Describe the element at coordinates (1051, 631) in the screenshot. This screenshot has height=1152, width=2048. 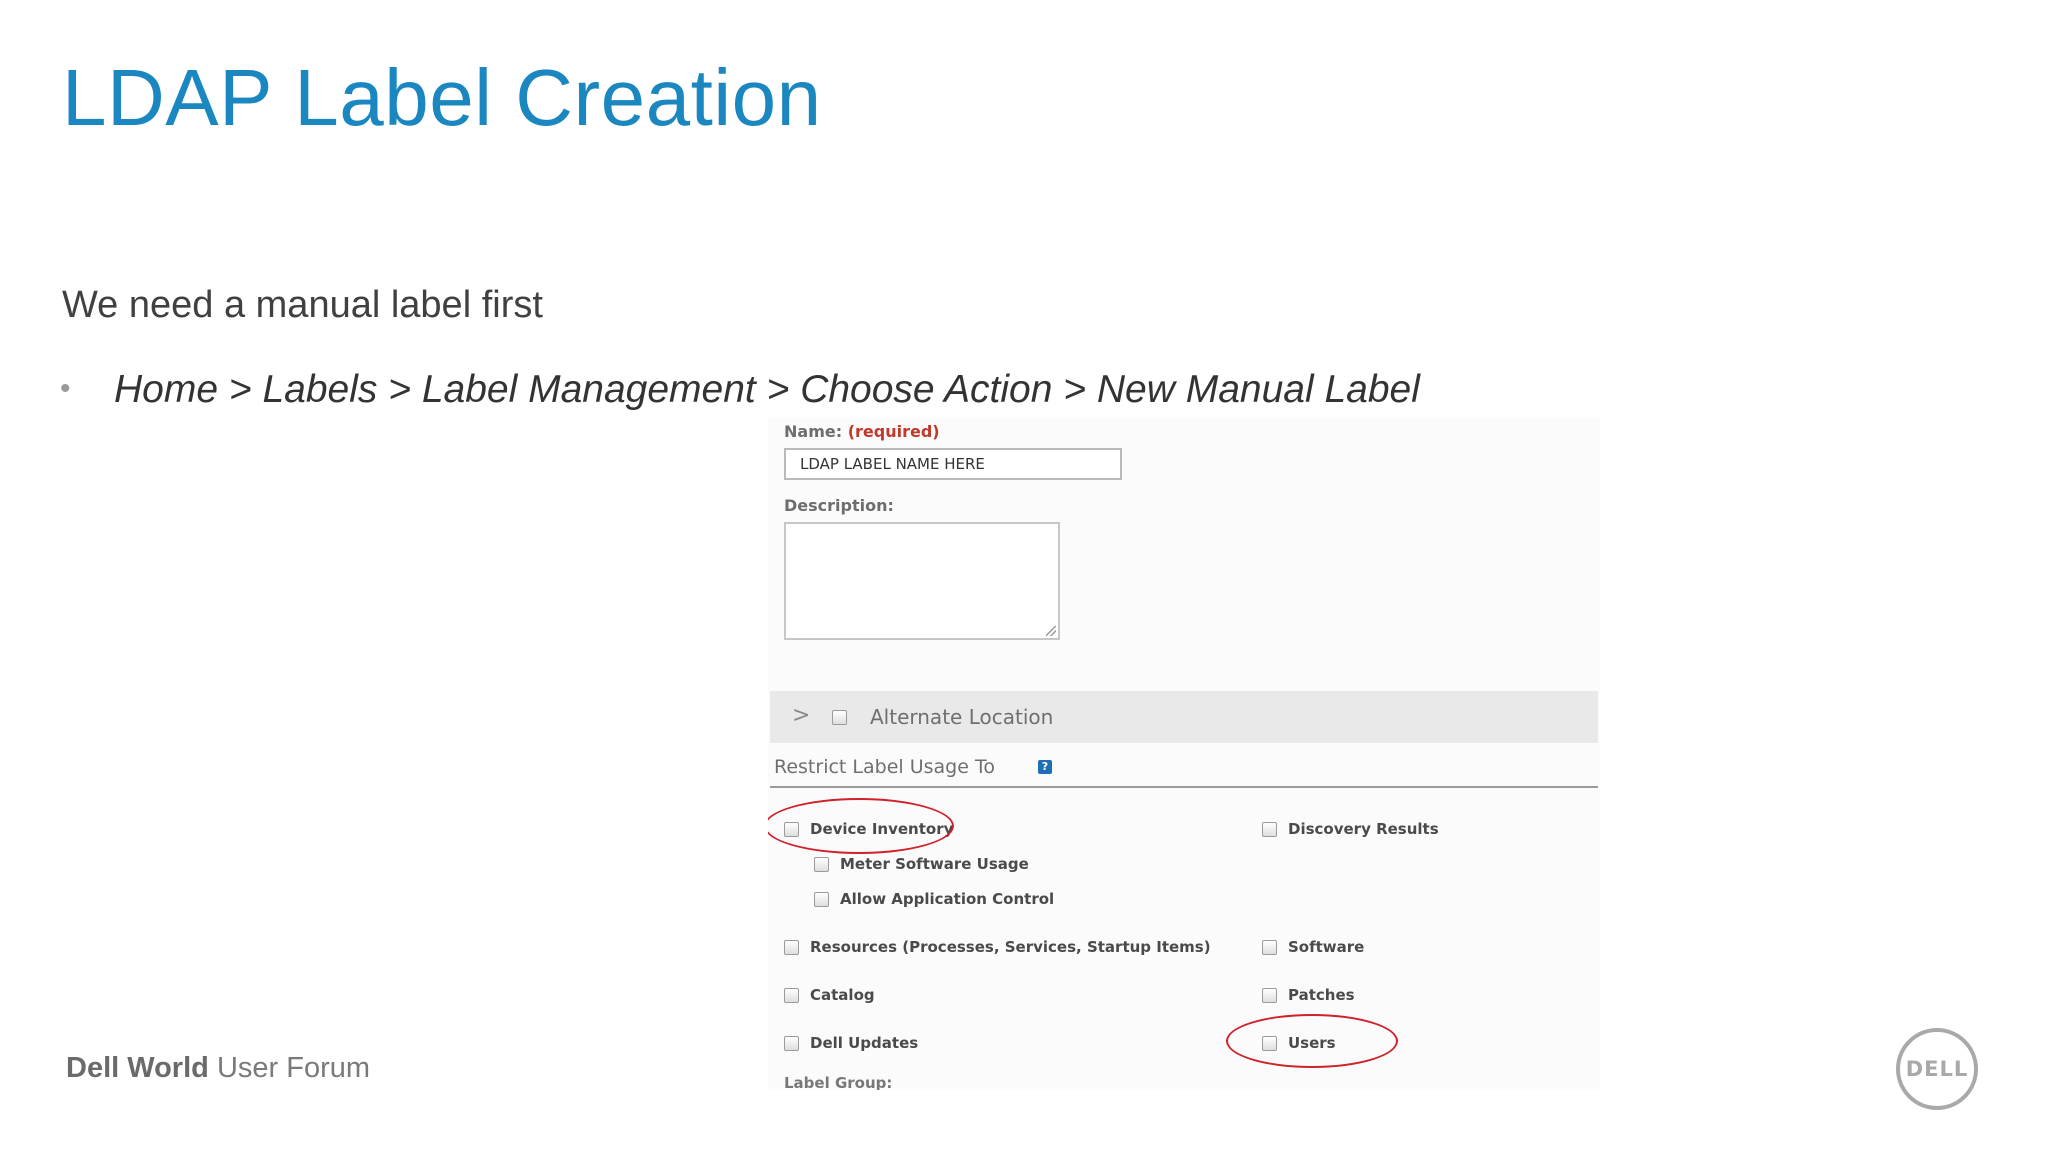
I see `resize-grip-icon` at that location.